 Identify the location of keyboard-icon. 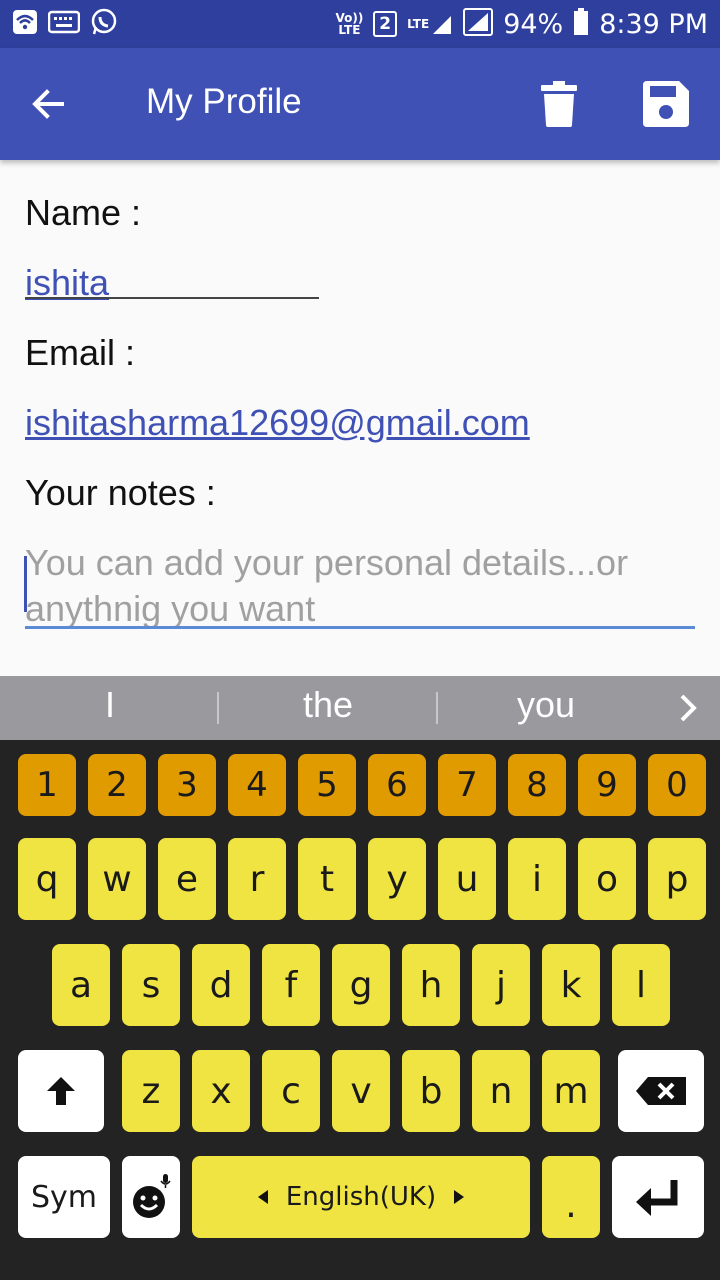
(64, 24).